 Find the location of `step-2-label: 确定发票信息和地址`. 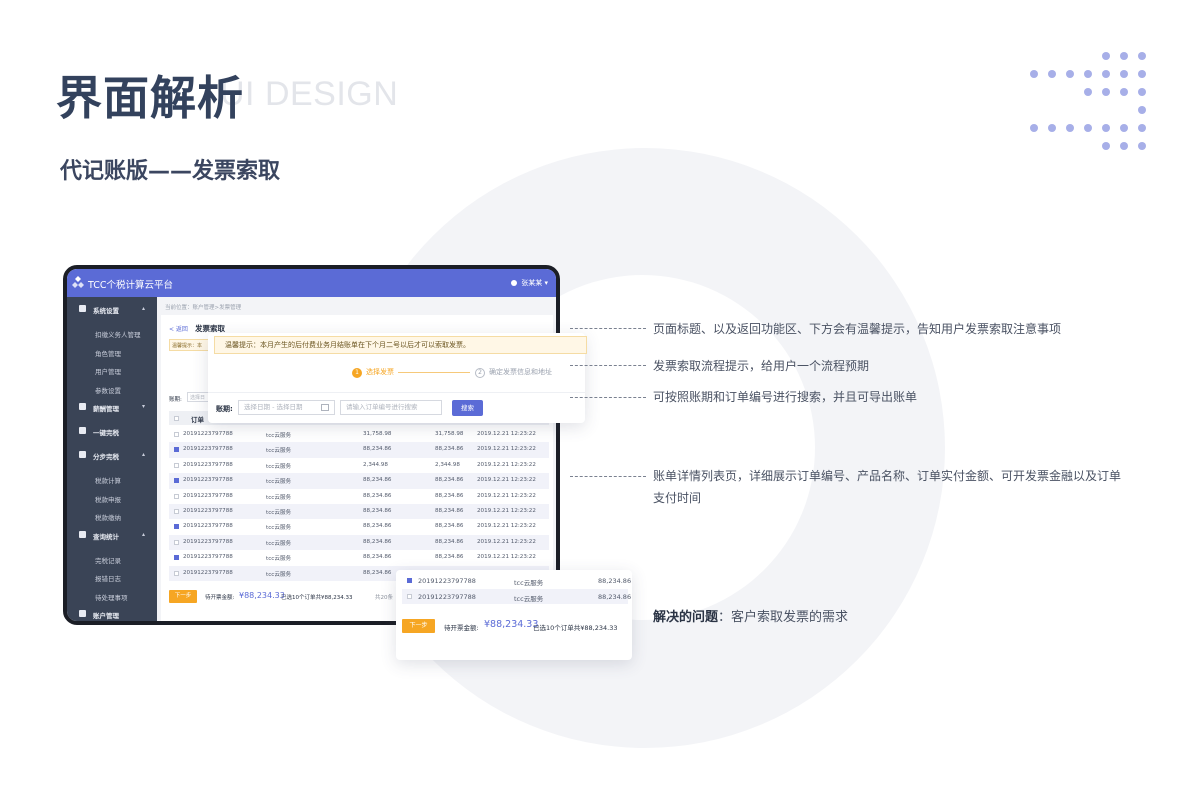

step-2-label: 确定发票信息和地址 is located at coordinates (520, 372).